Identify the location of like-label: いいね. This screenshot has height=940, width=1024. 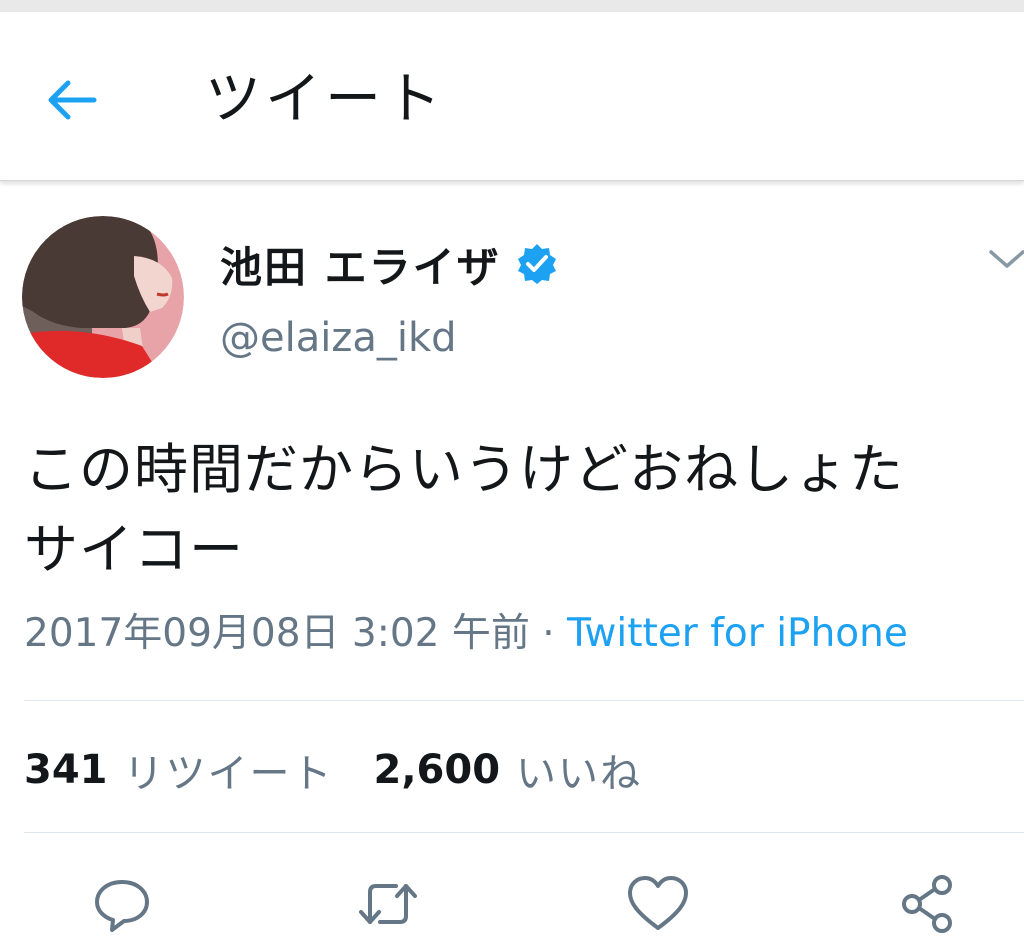
(579, 770).